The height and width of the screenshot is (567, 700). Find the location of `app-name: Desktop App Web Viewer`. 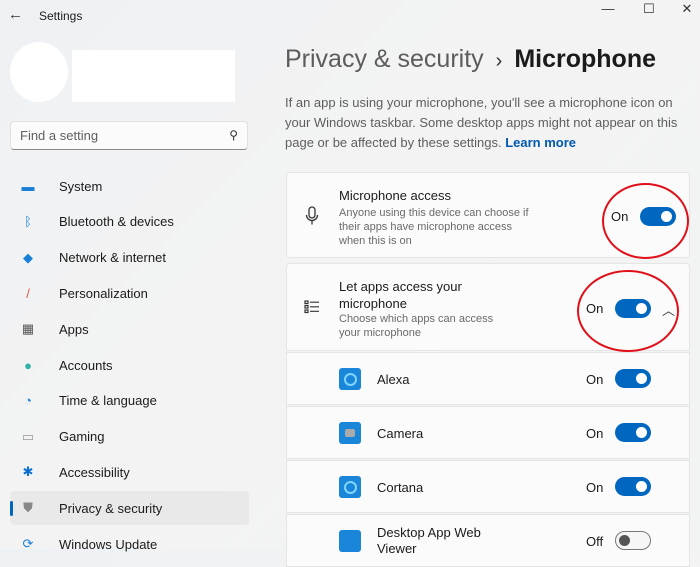

app-name: Desktop App Web Viewer is located at coordinates (429, 540).